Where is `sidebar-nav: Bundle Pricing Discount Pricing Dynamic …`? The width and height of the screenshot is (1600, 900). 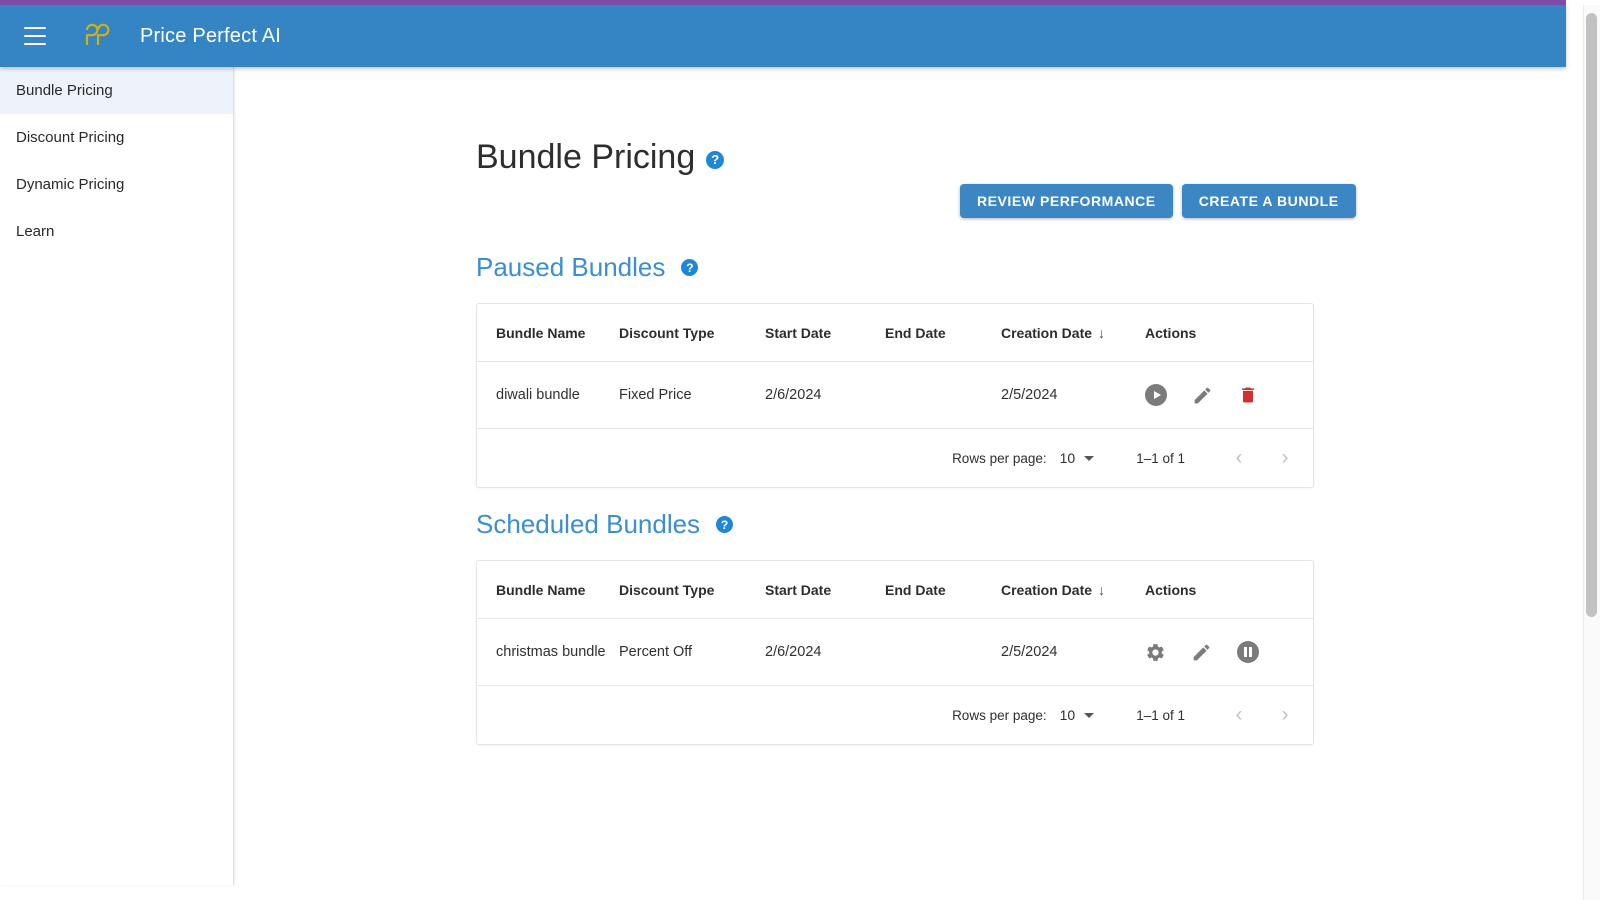 sidebar-nav: Bundle Pricing Discount Pricing Dynamic … is located at coordinates (117, 476).